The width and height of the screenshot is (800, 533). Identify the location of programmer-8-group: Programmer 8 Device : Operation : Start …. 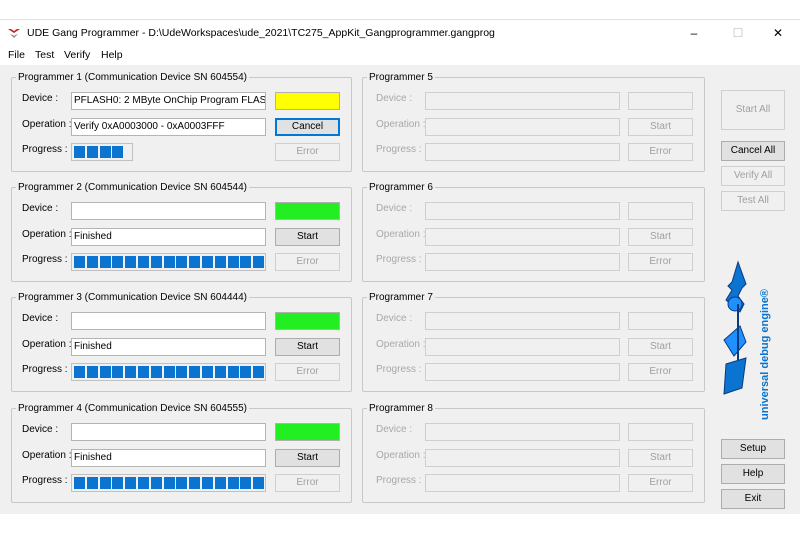
(533, 453).